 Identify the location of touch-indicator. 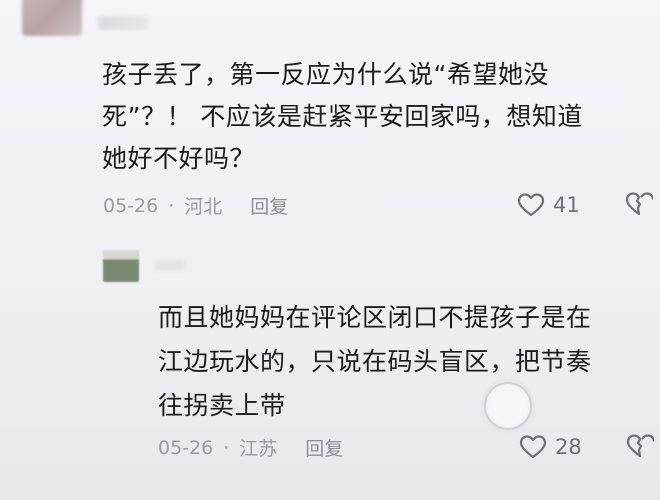
(508, 406).